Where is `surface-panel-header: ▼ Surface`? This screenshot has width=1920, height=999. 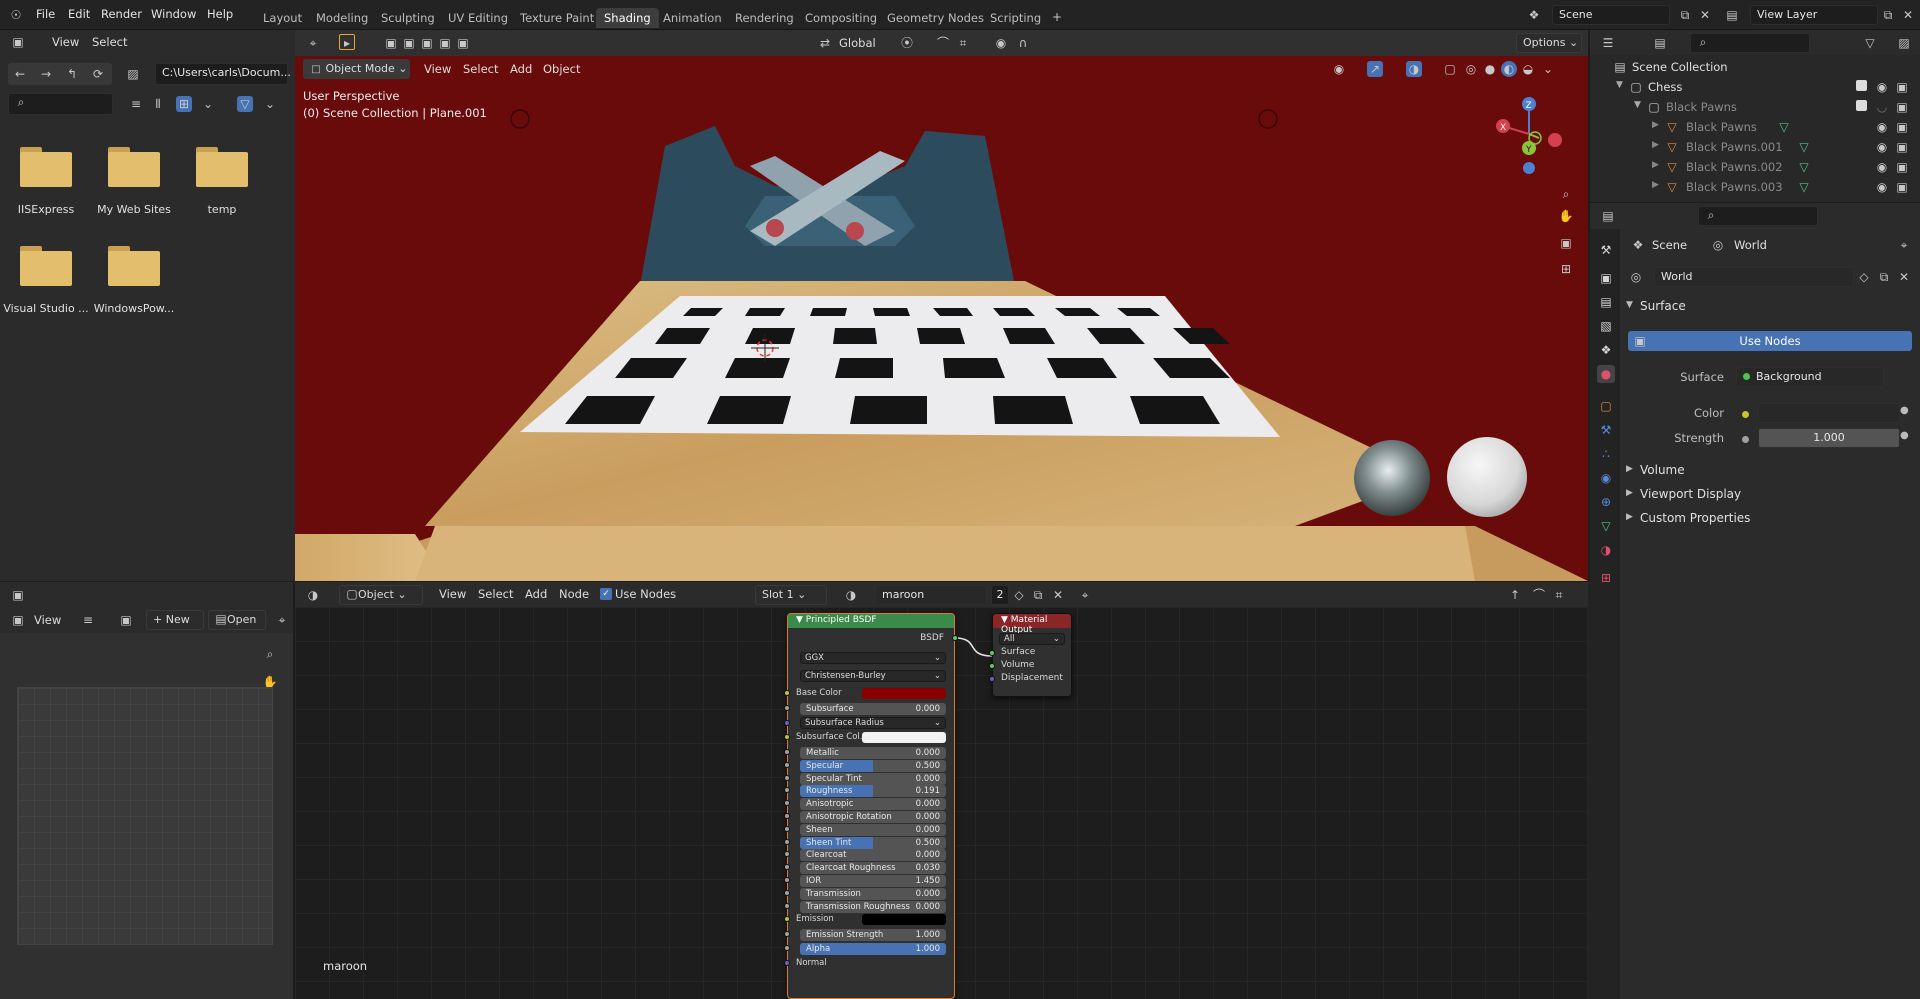
surface-panel-header: ▼ Surface is located at coordinates (1771, 307).